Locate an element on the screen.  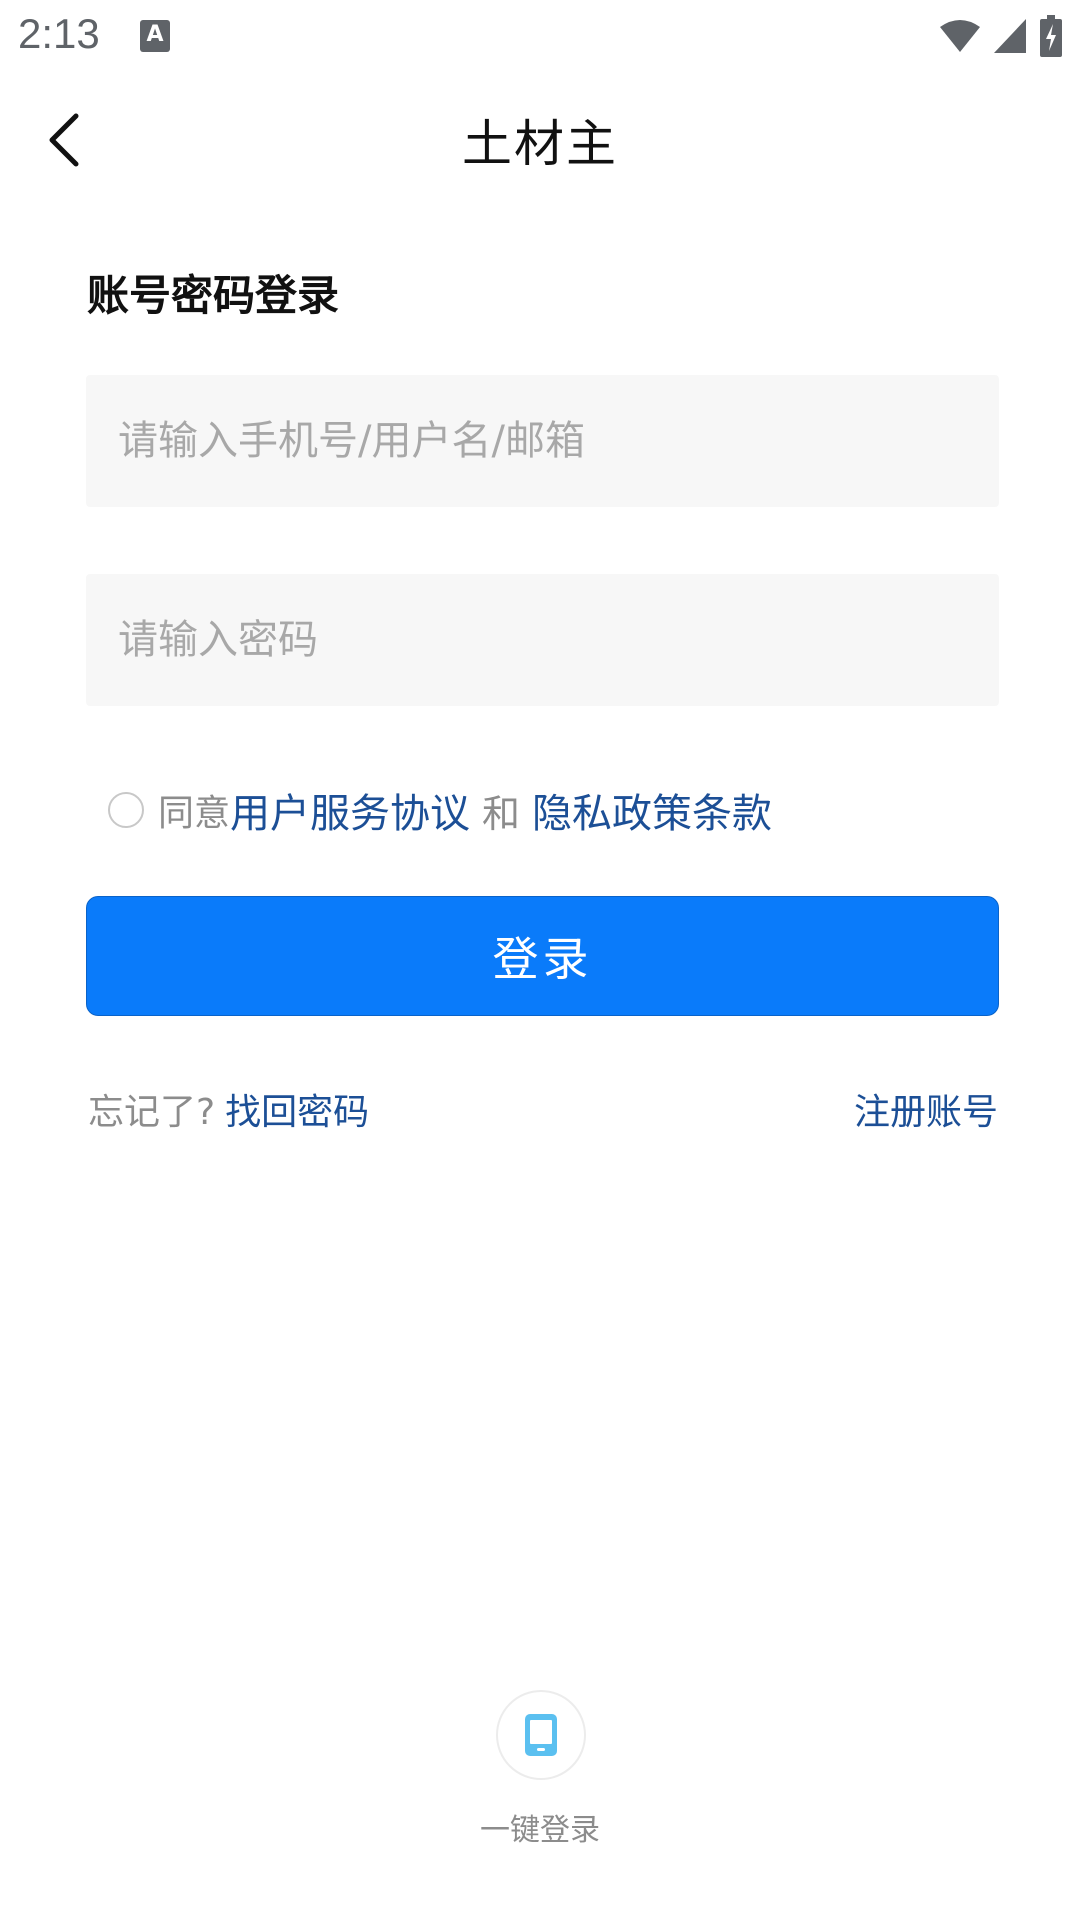
a-icon: A is located at coordinates (155, 36).